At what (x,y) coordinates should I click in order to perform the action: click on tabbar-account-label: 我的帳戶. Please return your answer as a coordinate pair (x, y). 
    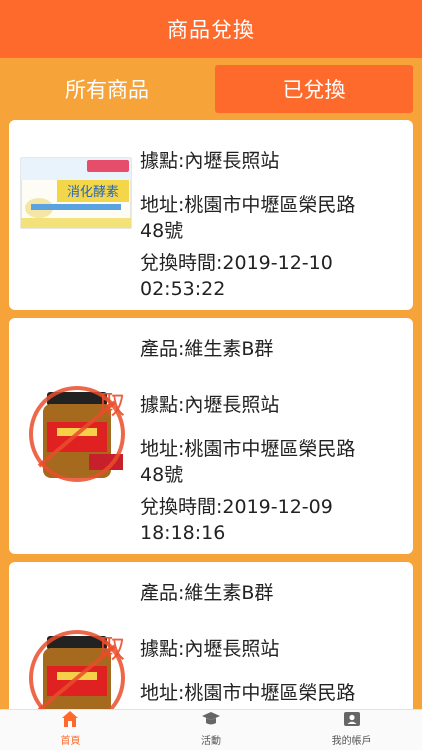
    Looking at the image, I should click on (351, 741).